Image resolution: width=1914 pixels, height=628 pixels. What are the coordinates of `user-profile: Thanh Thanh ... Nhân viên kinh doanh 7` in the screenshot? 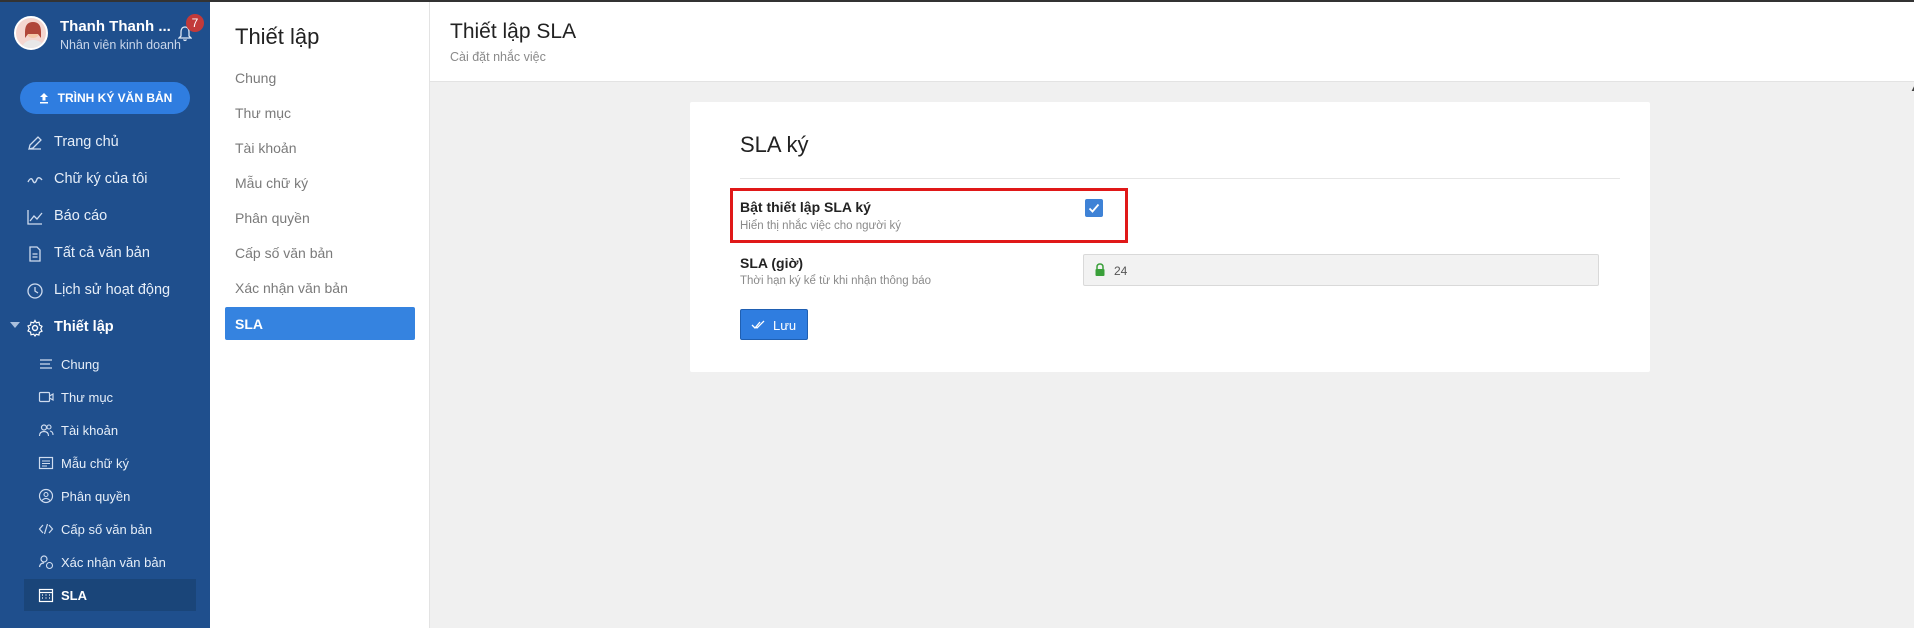 It's located at (109, 35).